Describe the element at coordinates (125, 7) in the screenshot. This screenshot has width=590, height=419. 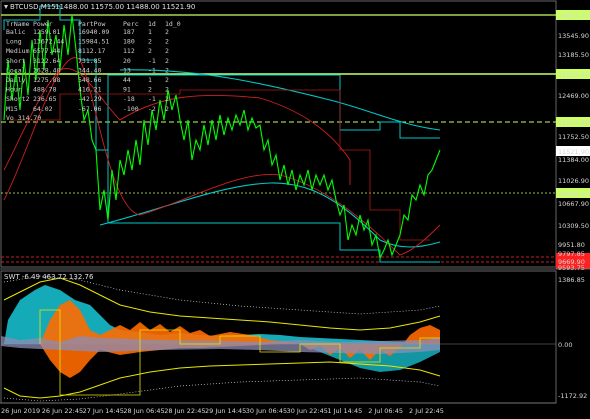
I see `chart-ohlc: 11488.00 11575.00 11488.00 11521.90` at that location.